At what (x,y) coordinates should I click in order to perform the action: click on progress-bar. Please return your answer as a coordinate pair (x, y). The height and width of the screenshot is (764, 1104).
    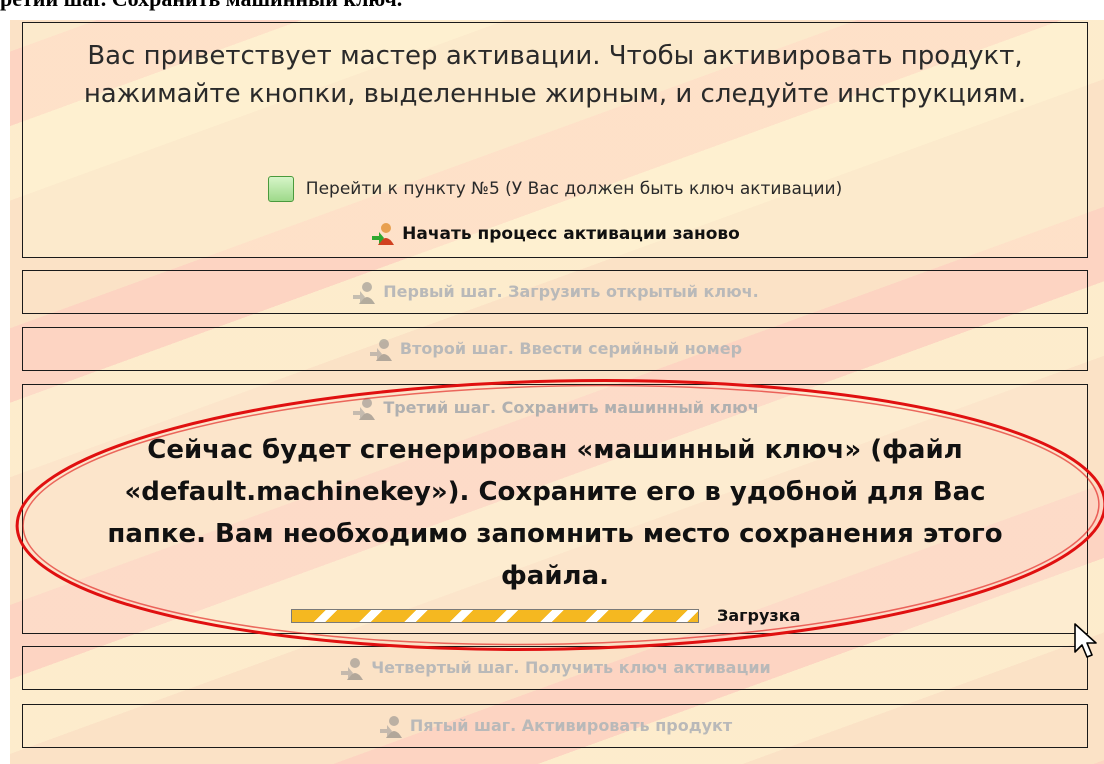
    Looking at the image, I should click on (495, 615).